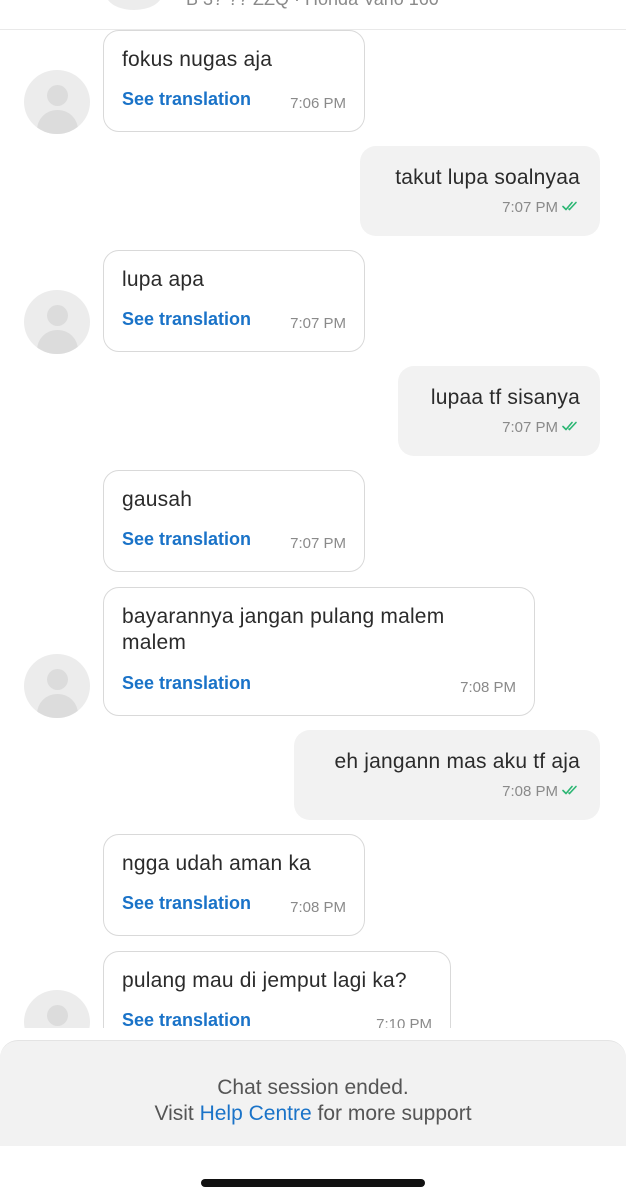 The width and height of the screenshot is (626, 1200). What do you see at coordinates (197, 59) in the screenshot?
I see `message-text: fokus nugas aja` at bounding box center [197, 59].